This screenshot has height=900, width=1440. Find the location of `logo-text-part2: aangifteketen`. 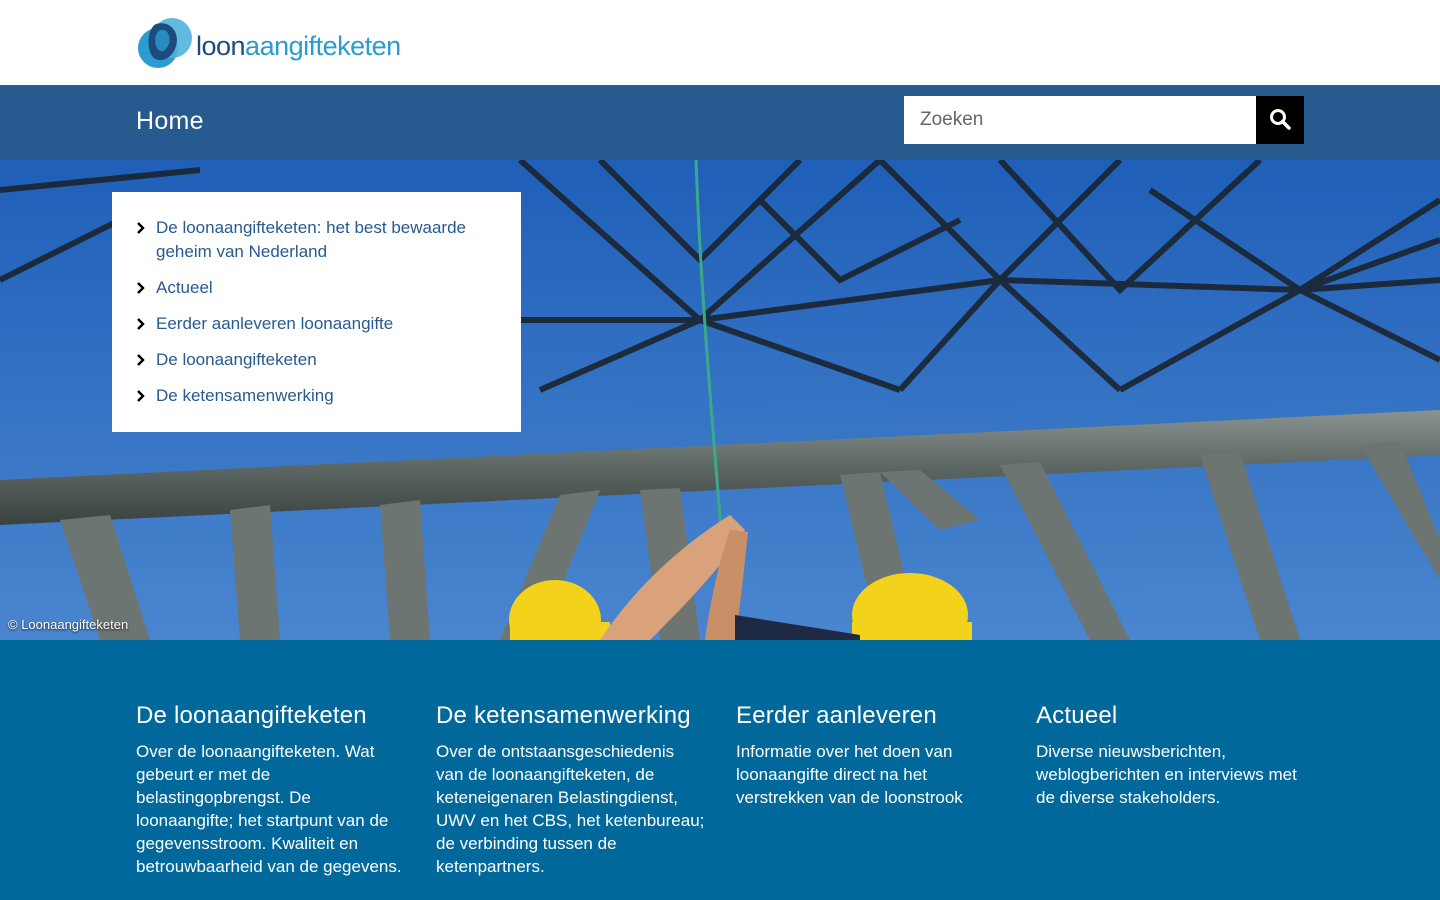

logo-text-part2: aangifteketen is located at coordinates (323, 45).